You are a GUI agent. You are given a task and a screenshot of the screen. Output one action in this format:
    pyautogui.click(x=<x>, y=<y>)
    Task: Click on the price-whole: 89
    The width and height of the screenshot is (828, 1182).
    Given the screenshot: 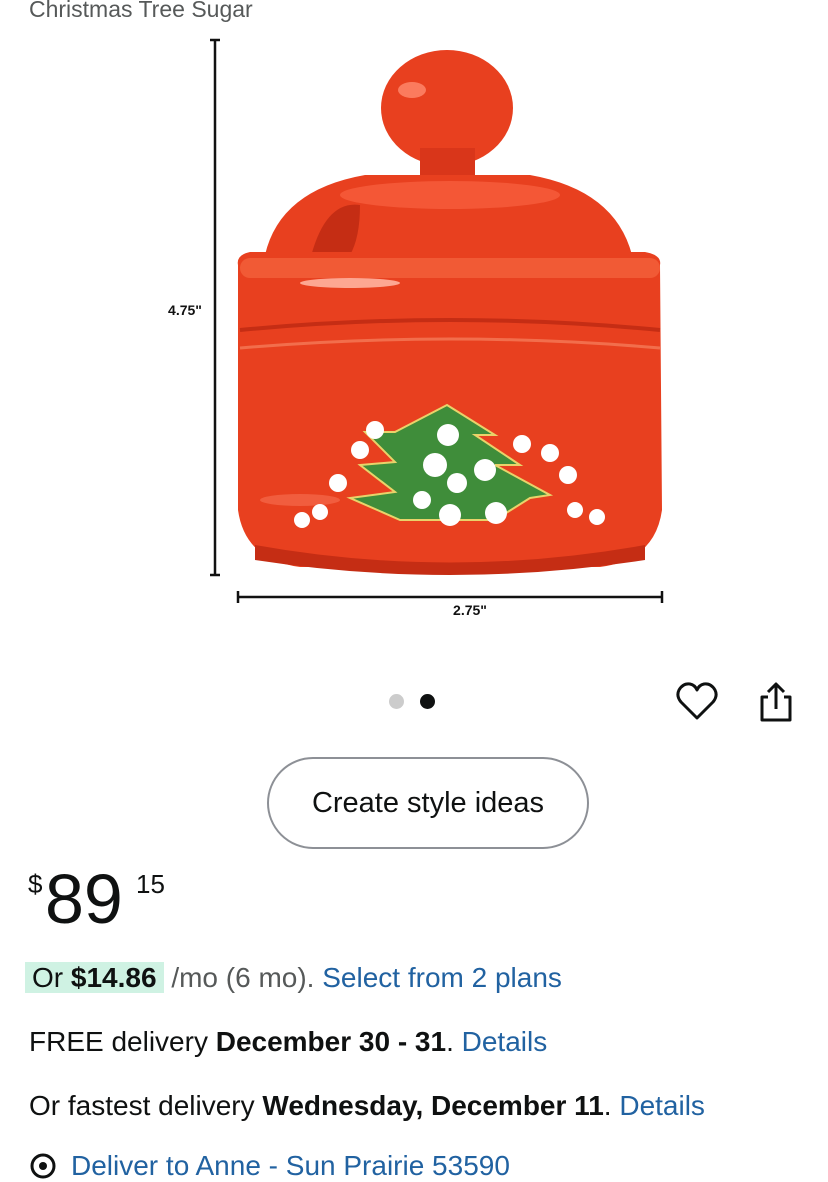 What is the action you would take?
    pyautogui.click(x=84, y=899)
    